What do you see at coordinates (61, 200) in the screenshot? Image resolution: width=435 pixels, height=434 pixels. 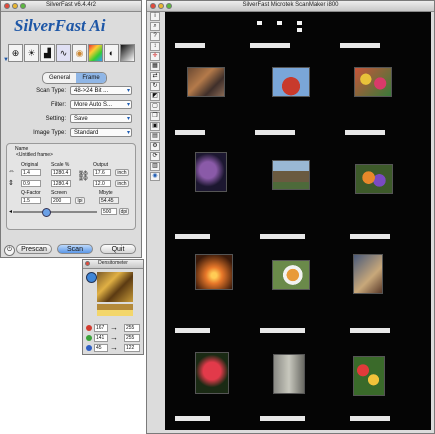 I see `screen-field: 200` at bounding box center [61, 200].